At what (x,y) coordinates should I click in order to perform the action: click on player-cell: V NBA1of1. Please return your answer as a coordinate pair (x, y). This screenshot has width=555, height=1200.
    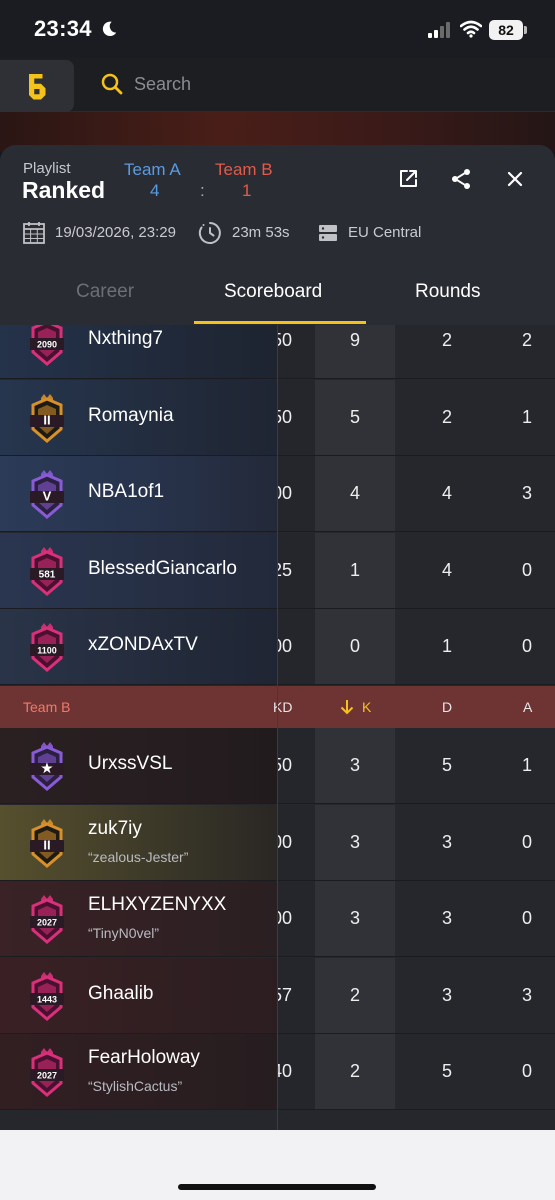
    Looking at the image, I should click on (138, 493).